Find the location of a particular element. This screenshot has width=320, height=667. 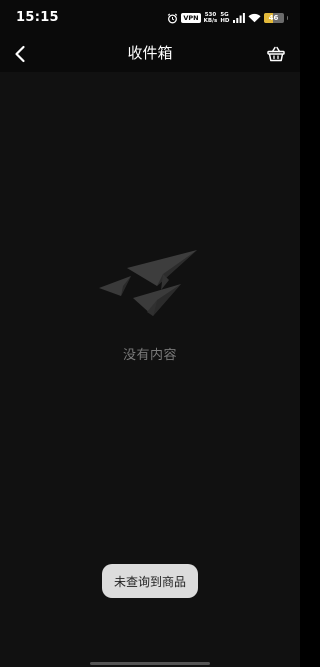

status-icons: VPN 530 KB/s 5G HD 46 is located at coordinates (227, 18).